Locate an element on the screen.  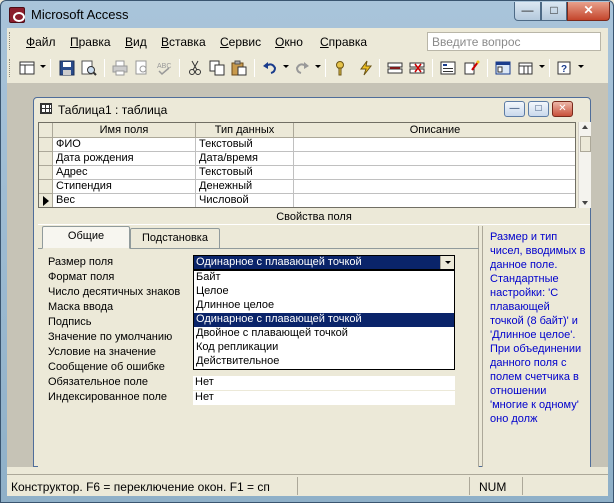
view-icon is located at coordinates (27, 68).